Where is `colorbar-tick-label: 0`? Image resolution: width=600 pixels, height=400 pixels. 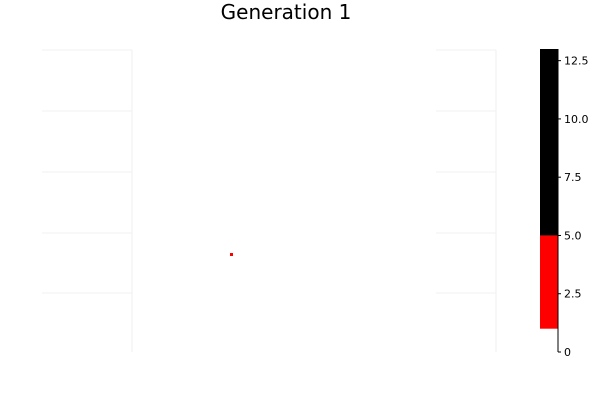
colorbar-tick-label: 0 is located at coordinates (567, 352).